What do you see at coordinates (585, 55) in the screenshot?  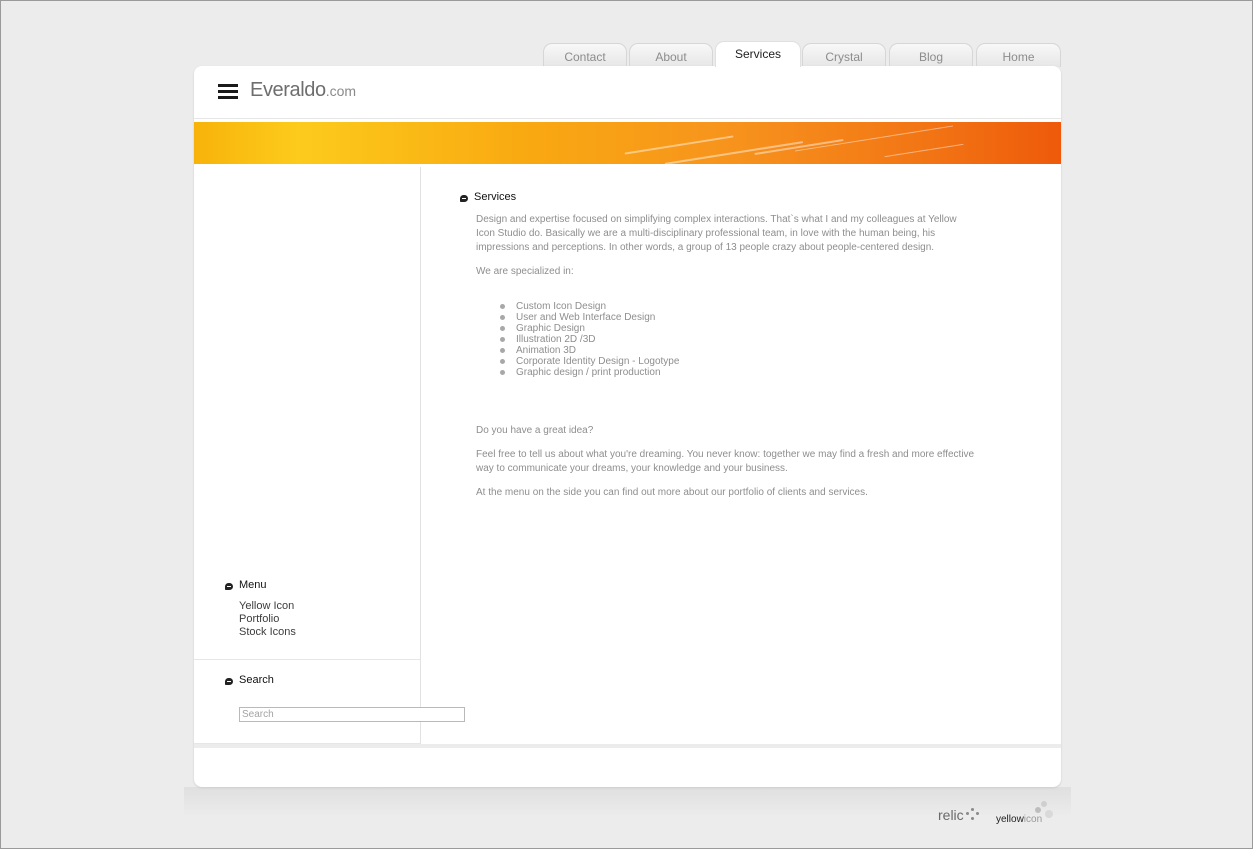 I see `tab-contact: Contact` at bounding box center [585, 55].